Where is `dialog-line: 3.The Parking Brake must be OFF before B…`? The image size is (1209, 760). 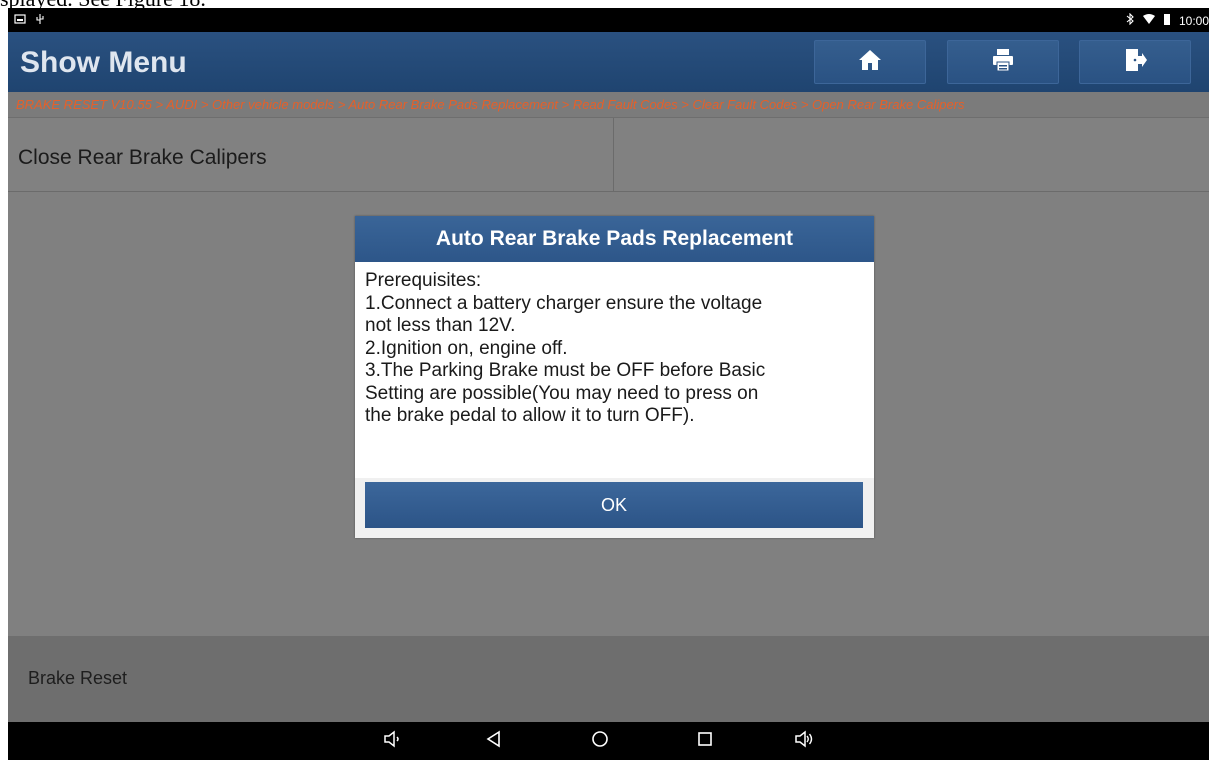
dialog-line: 3.The Parking Brake must be OFF before B… is located at coordinates (565, 370).